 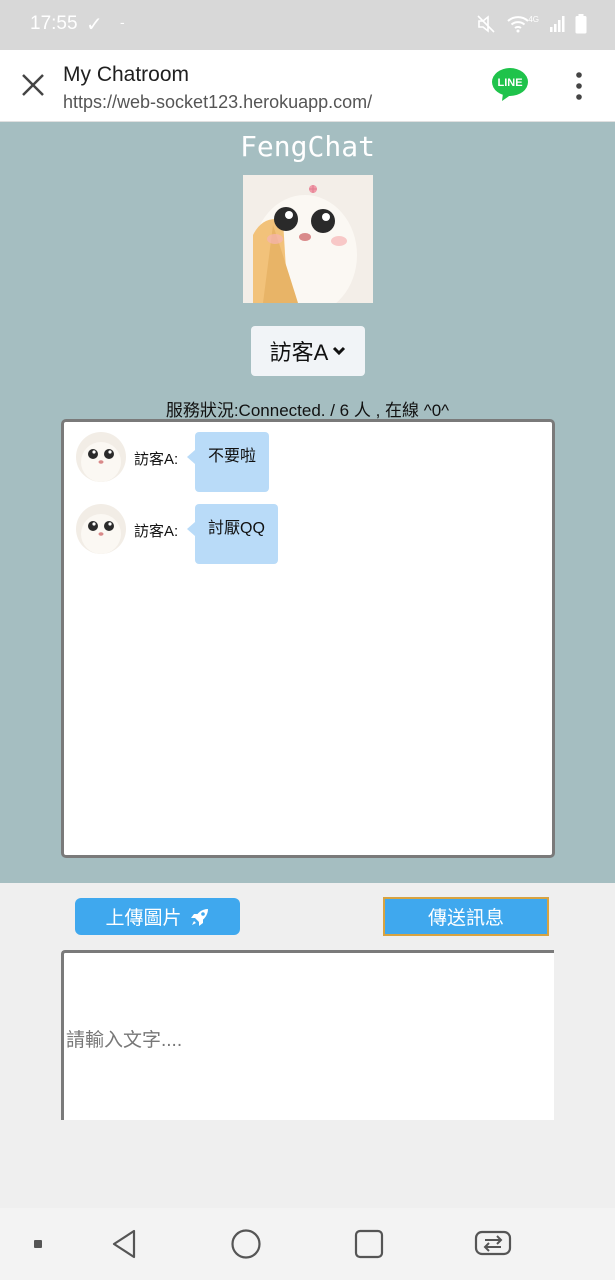 I want to click on signal-icon, so click(x=557, y=24).